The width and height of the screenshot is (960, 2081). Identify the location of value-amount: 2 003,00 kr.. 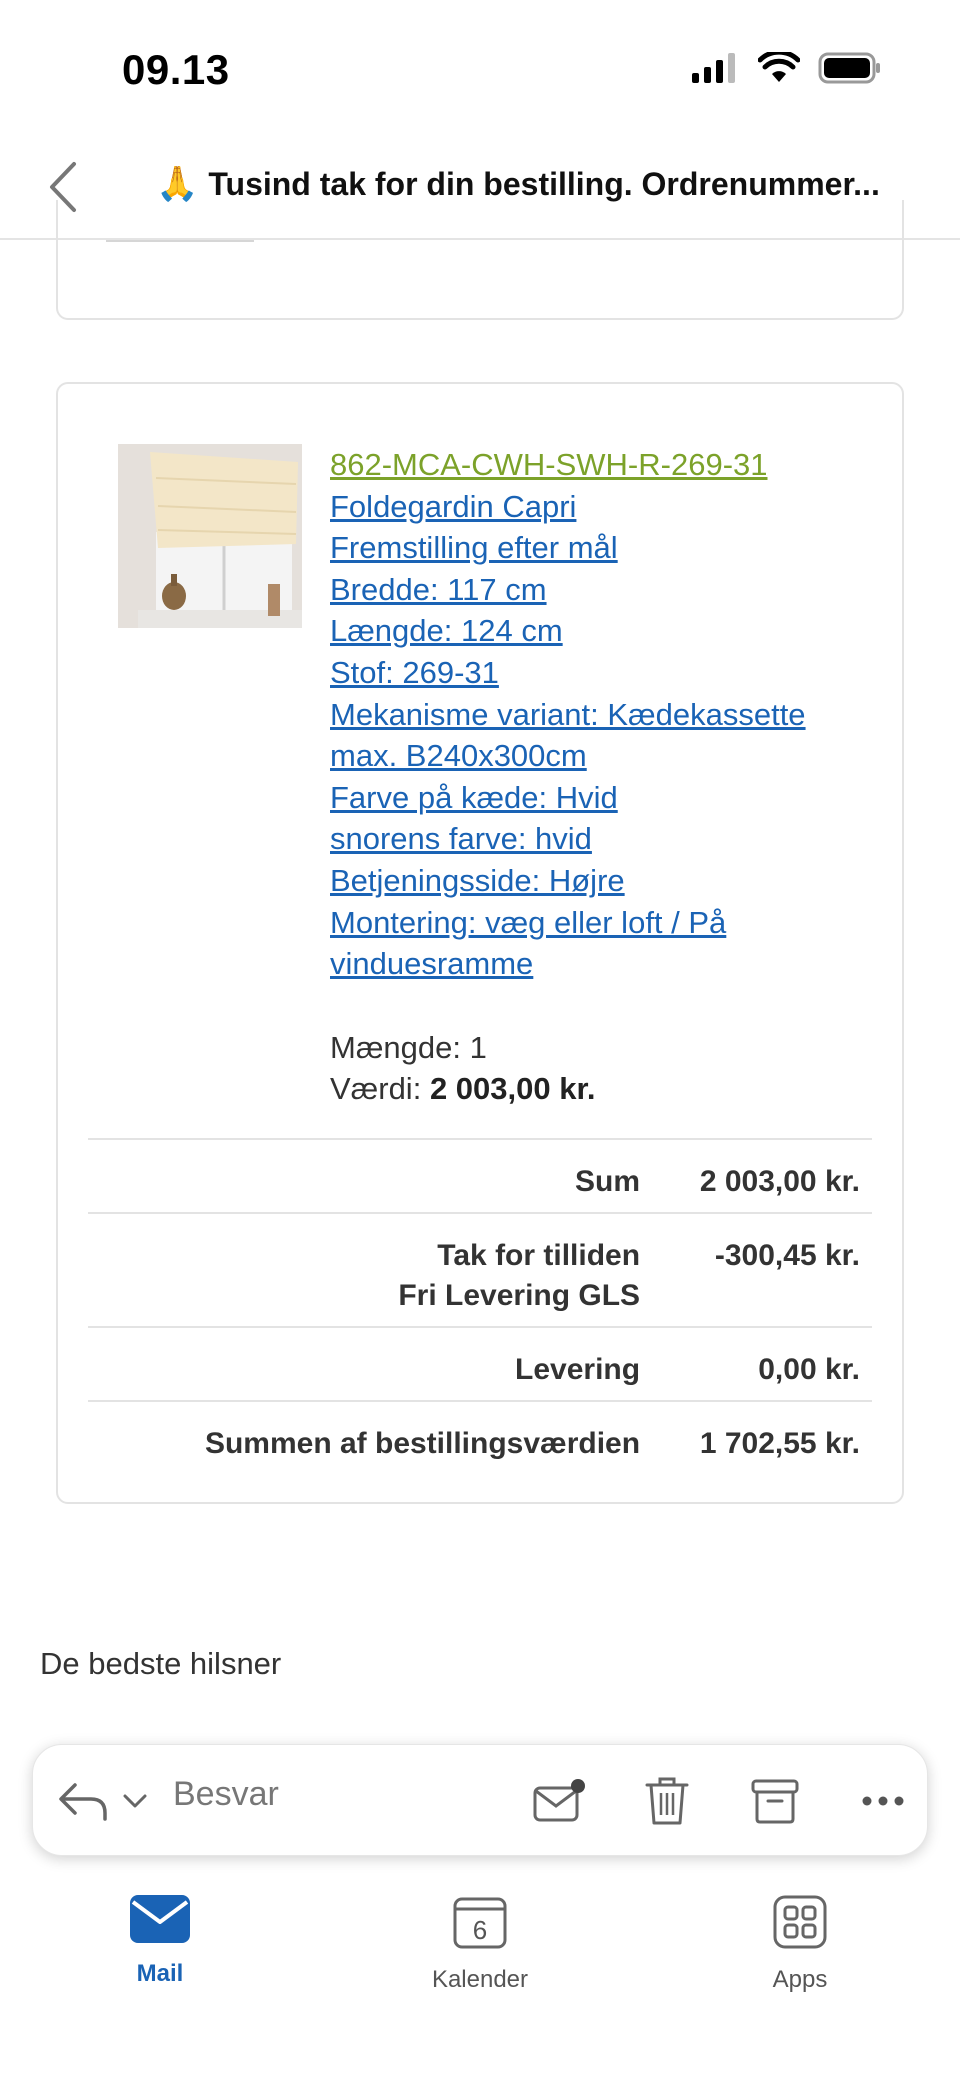
(512, 1089).